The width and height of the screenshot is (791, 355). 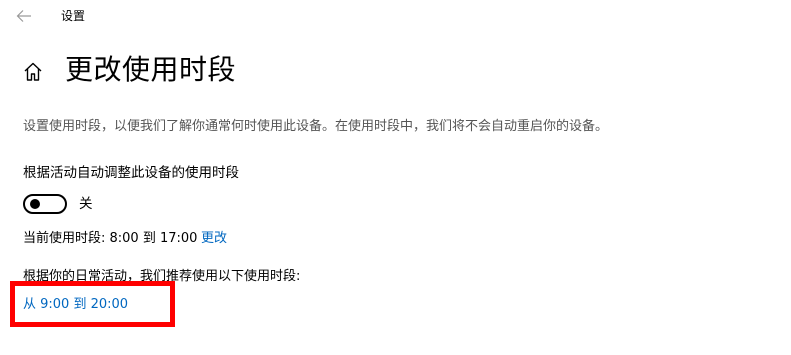 What do you see at coordinates (131, 173) in the screenshot?
I see `auto-adjust-label: 根据活动自动调整此设备的使用时段` at bounding box center [131, 173].